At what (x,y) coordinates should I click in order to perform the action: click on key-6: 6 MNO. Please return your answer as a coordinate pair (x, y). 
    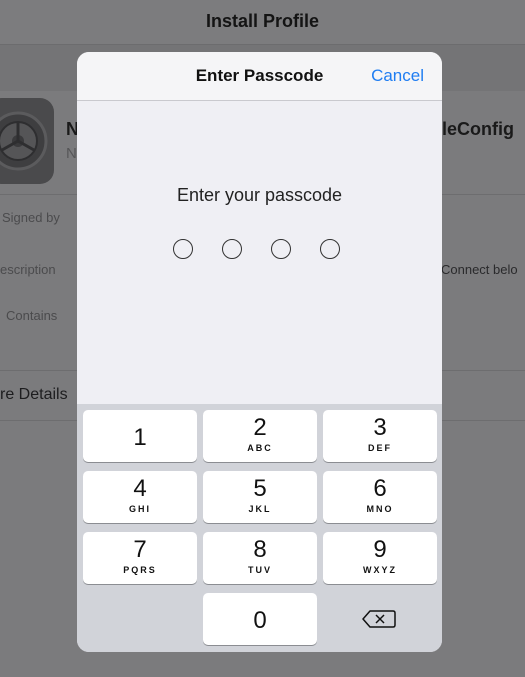
    Looking at the image, I should click on (380, 497).